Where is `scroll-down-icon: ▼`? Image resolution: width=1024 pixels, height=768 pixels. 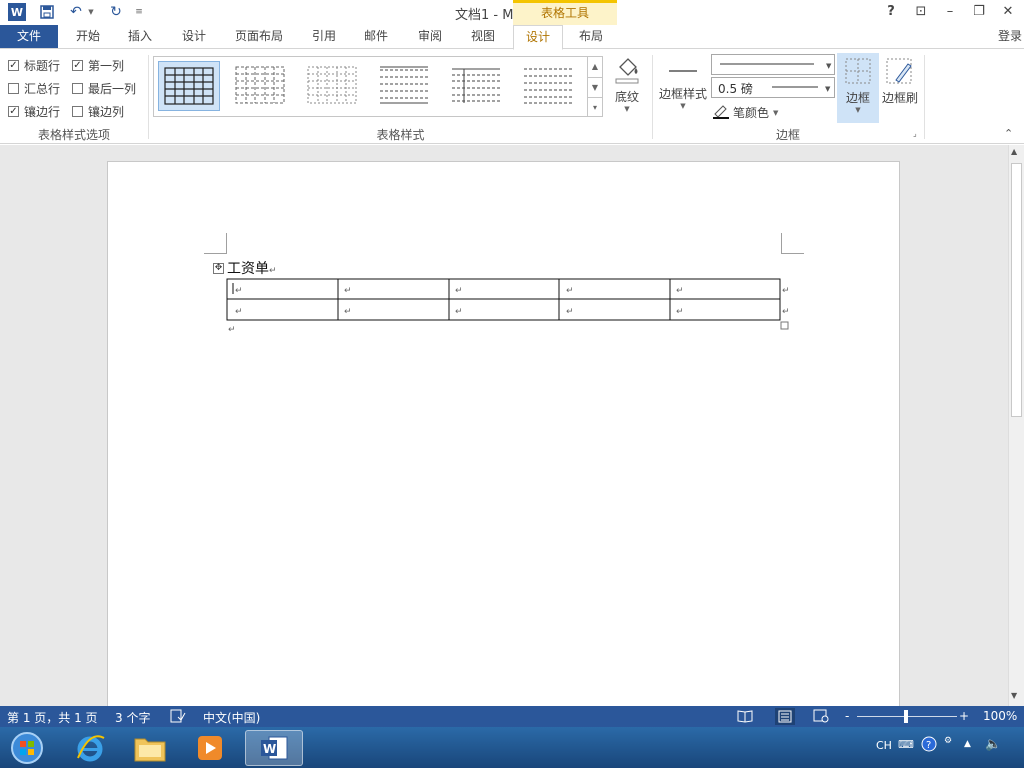
scroll-down-icon: ▼ is located at coordinates (1014, 695).